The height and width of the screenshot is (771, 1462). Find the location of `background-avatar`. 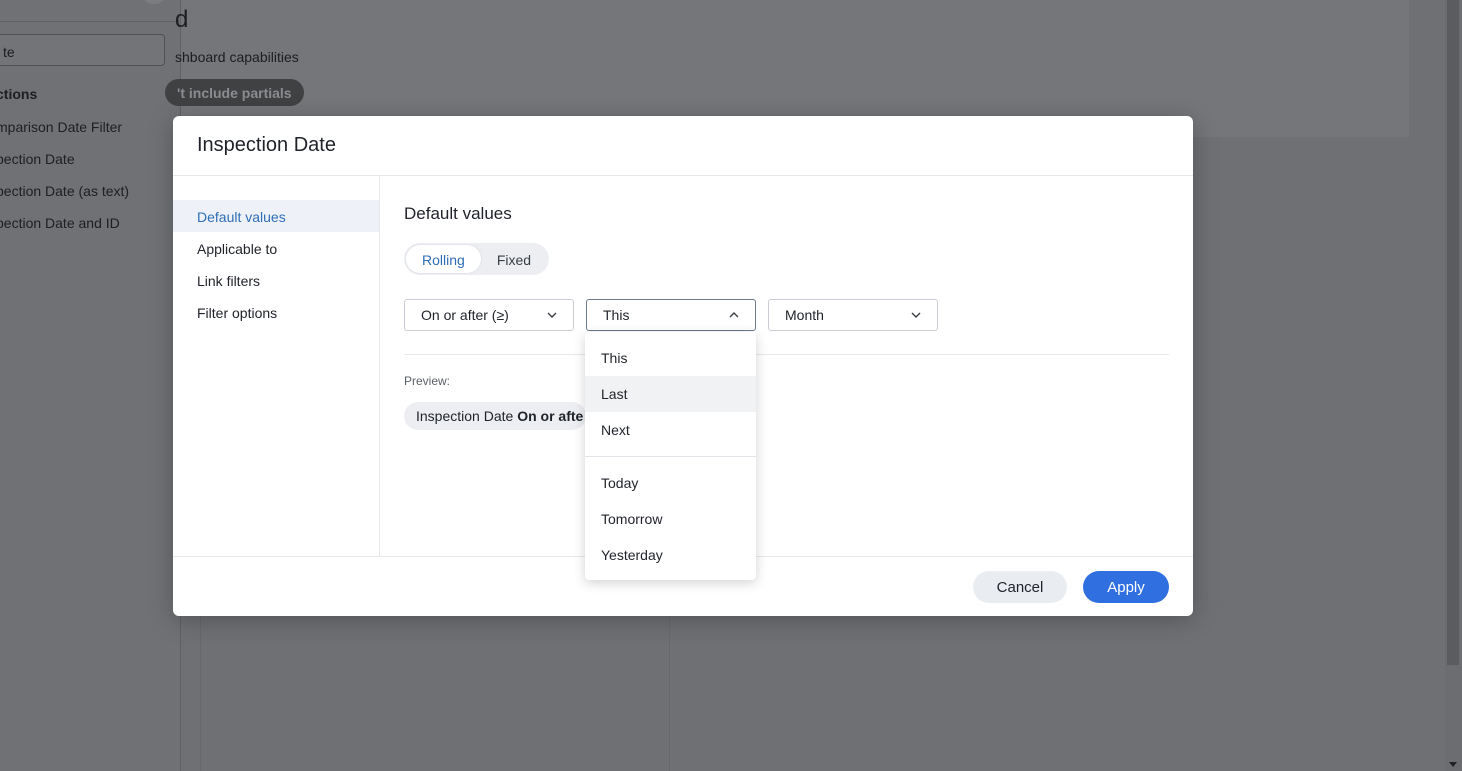

background-avatar is located at coordinates (154, 2).